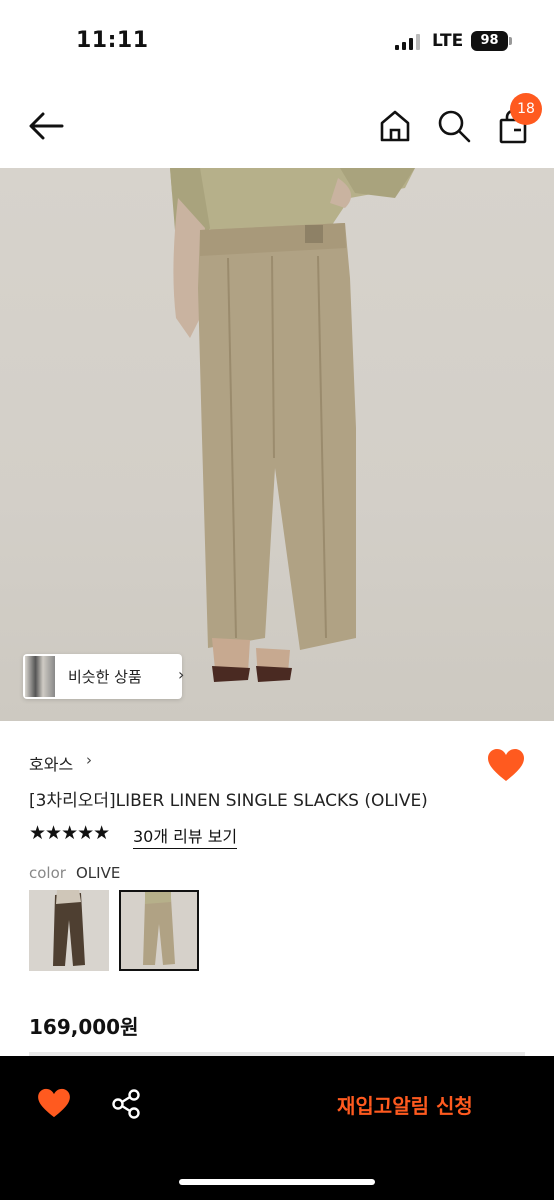 The height and width of the screenshot is (1200, 554). Describe the element at coordinates (84, 1027) in the screenshot. I see `product-price: 169,000원` at that location.